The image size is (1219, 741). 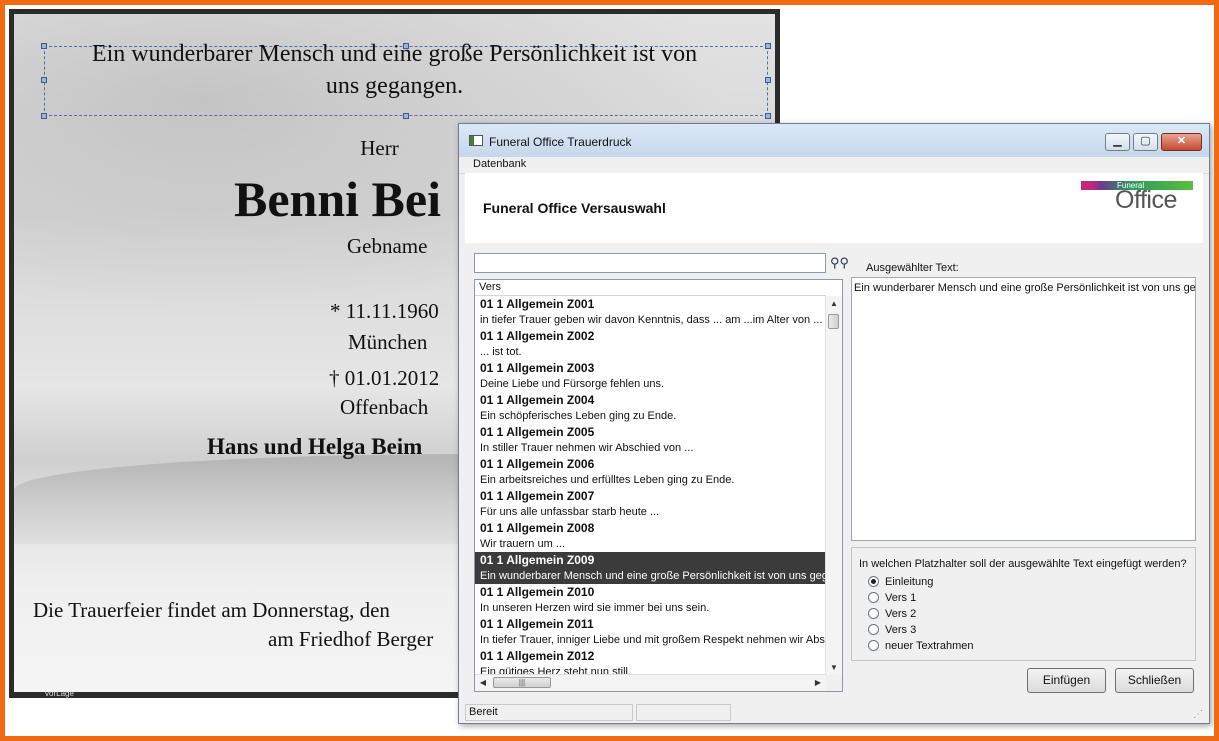 I want to click on scroll-left-arrow-icon: ◀, so click(x=483, y=683).